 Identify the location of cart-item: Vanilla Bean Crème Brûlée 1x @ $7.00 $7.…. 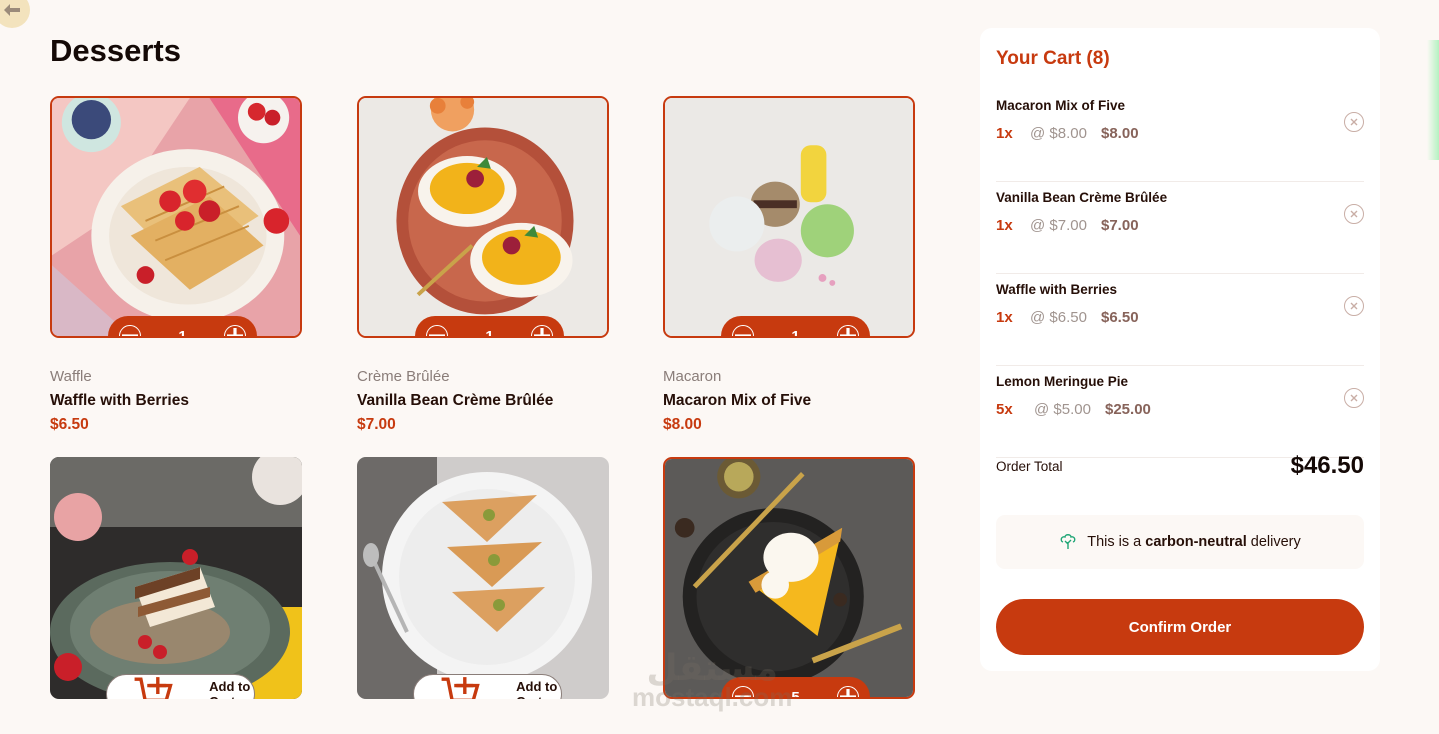
(1180, 228).